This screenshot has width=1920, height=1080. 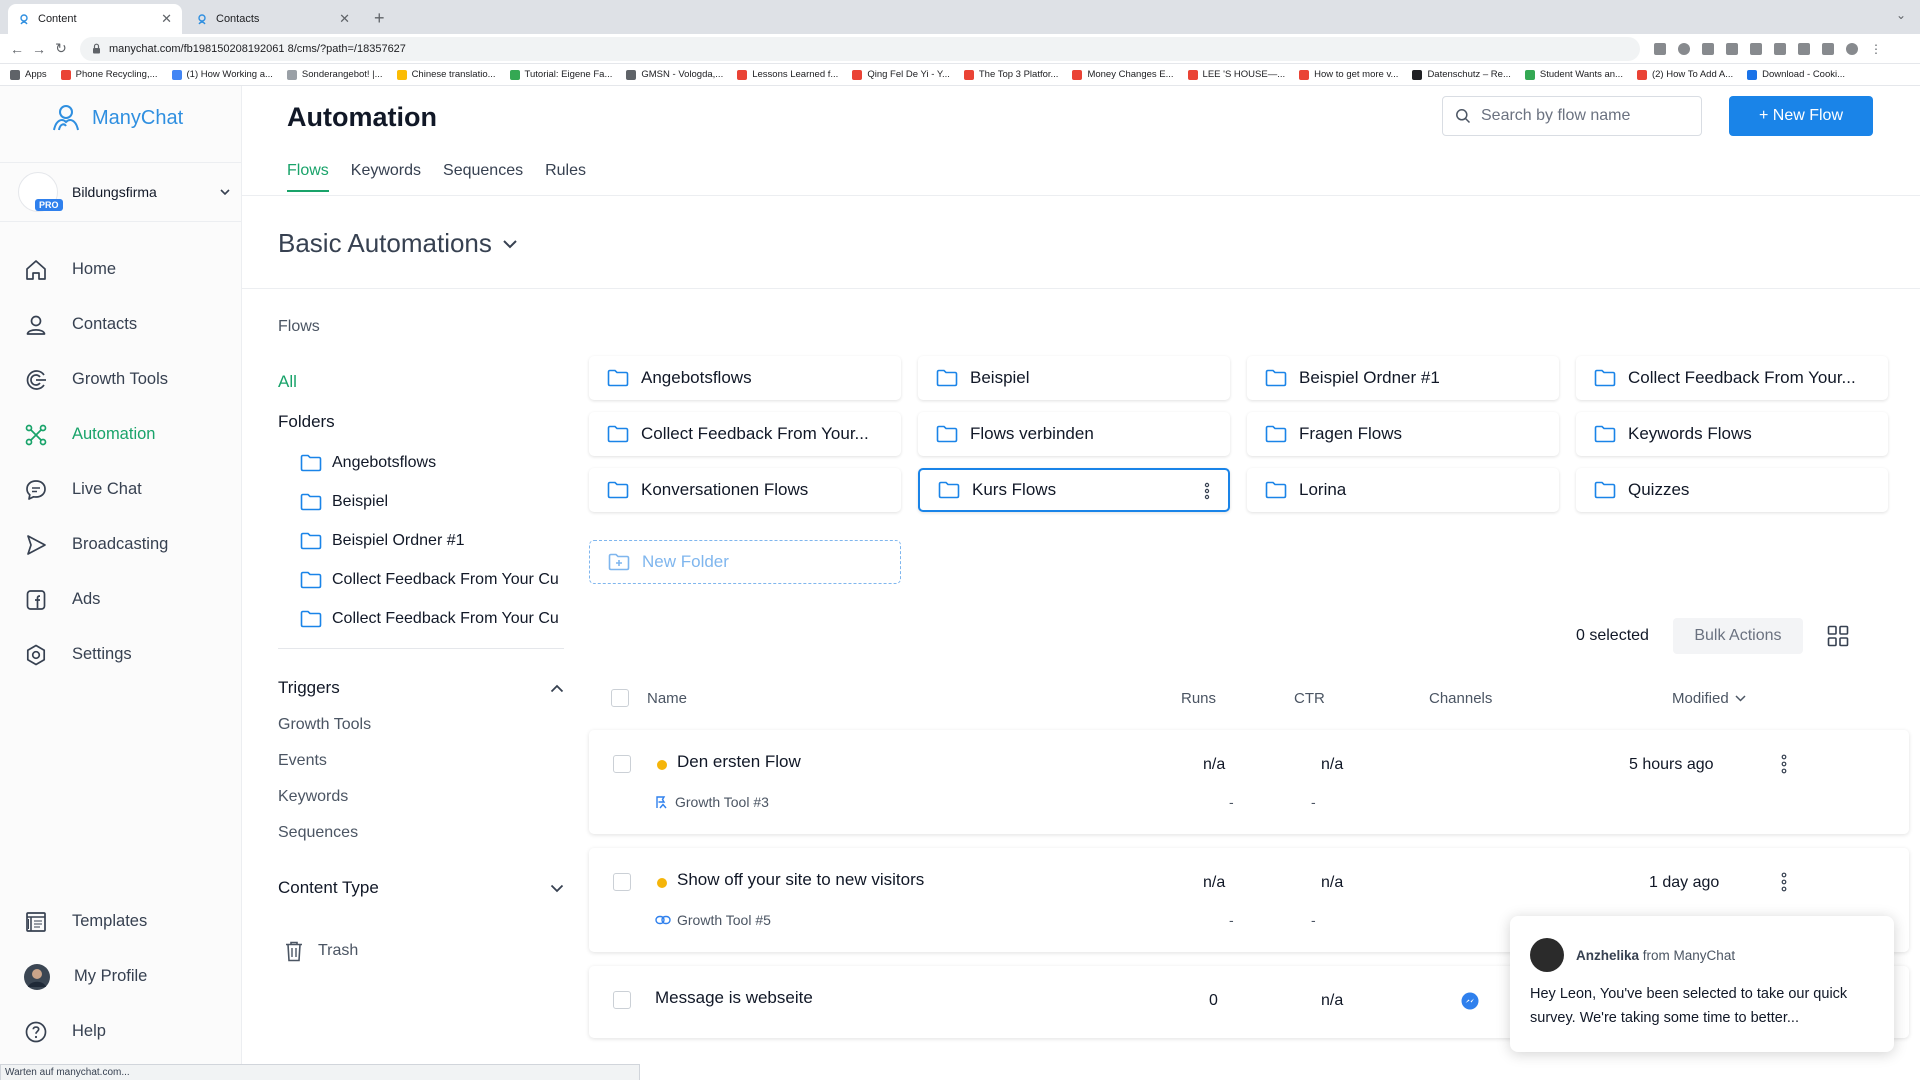 I want to click on folder-link: Beispiel, so click(x=434, y=502).